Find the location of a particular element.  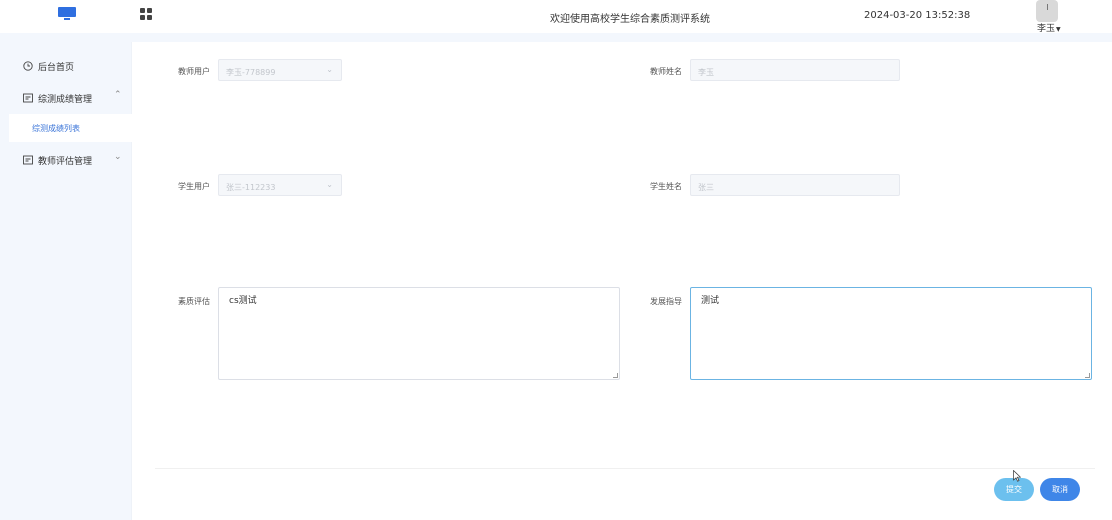

sidebar-item-score-list: 综测成绩列表 is located at coordinates (70, 128).